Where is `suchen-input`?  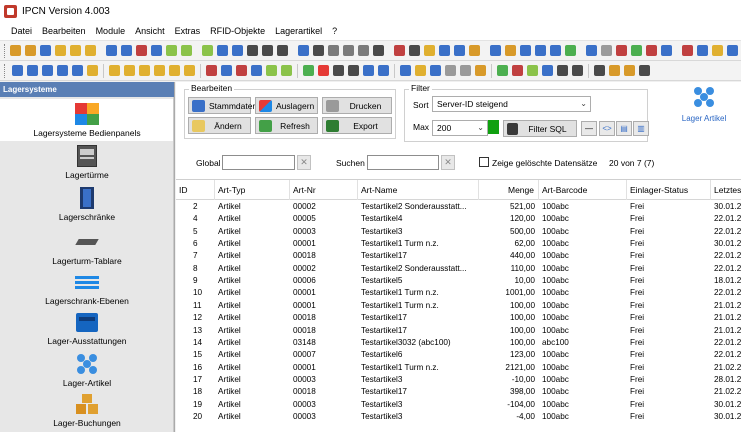
suchen-input is located at coordinates (403, 162).